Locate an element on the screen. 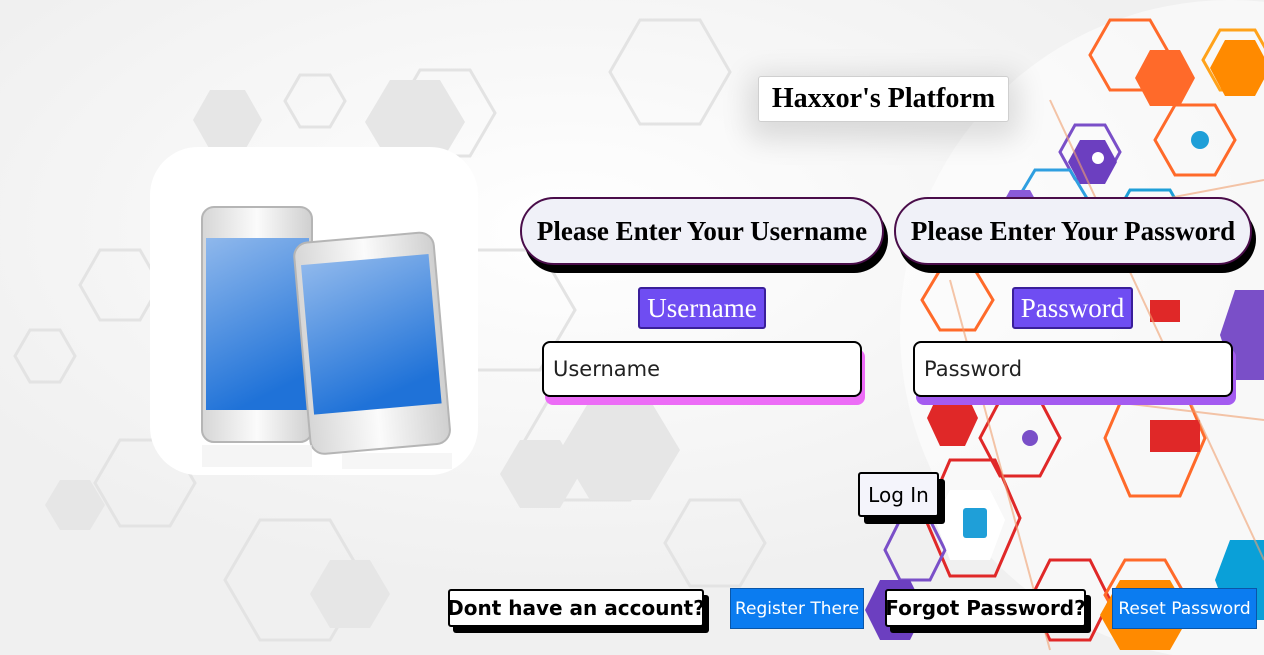 The image size is (1264, 655). forgot-password-question: Forgot Password? is located at coordinates (985, 608).